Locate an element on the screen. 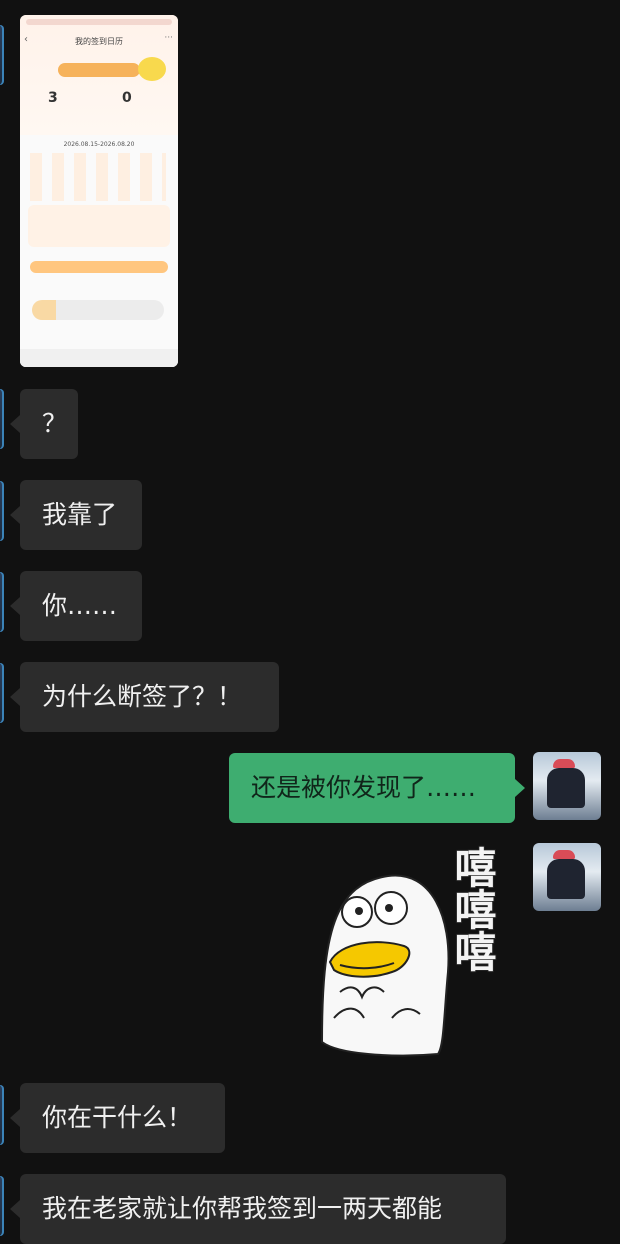 The height and width of the screenshot is (1244, 620). mini-chick-icon is located at coordinates (152, 69).